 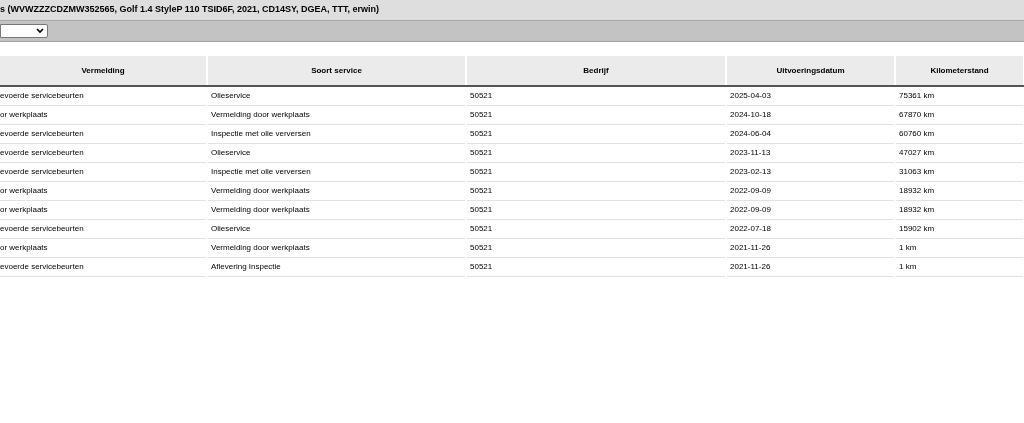 What do you see at coordinates (24, 31) in the screenshot?
I see `select-dropdown` at bounding box center [24, 31].